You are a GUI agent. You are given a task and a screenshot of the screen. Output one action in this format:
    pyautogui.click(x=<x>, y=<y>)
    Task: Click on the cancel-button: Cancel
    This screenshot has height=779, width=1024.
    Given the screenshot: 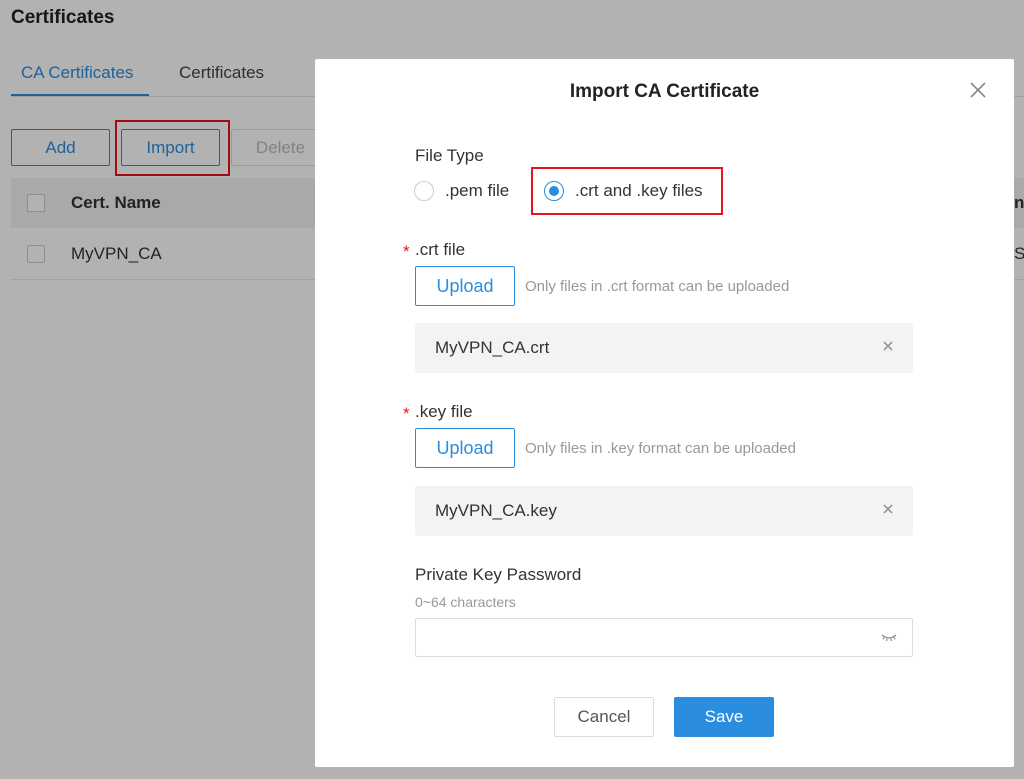 What is the action you would take?
    pyautogui.click(x=604, y=717)
    